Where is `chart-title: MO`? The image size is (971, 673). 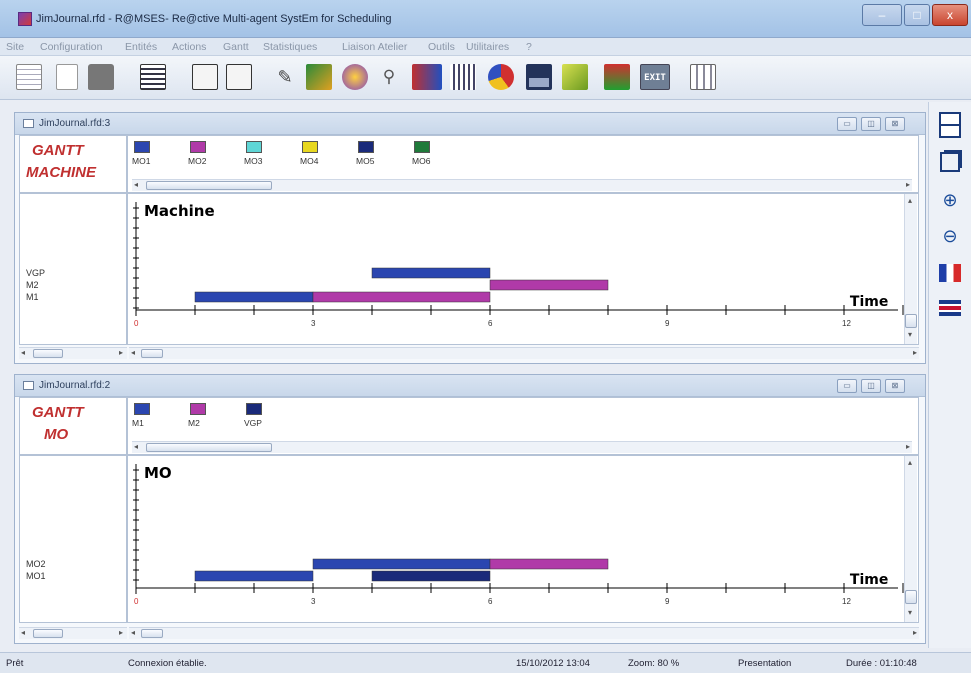 chart-title: MO is located at coordinates (158, 473).